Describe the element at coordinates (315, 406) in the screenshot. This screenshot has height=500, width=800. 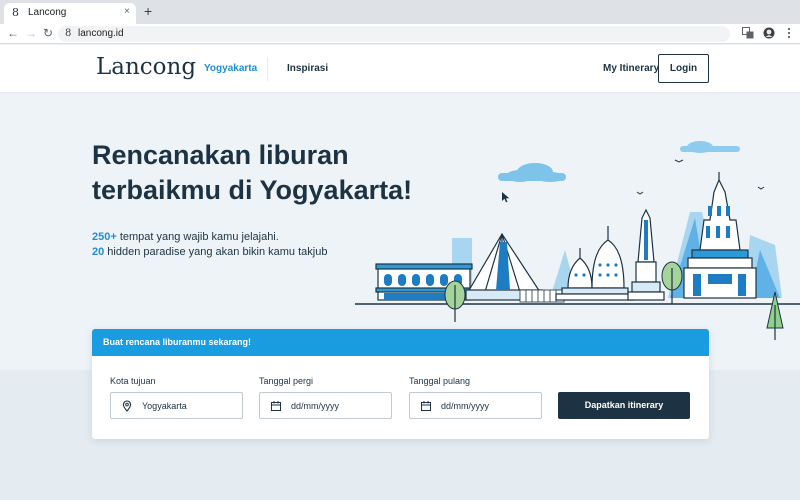
I see `depart-date-placeholder: dd/mm/yyyy` at that location.